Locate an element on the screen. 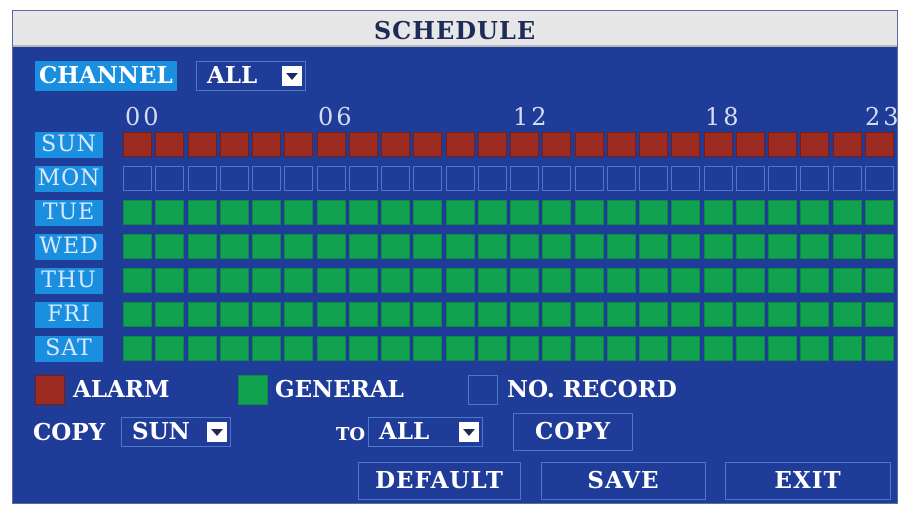  default-button: DEFAULT is located at coordinates (439, 481).